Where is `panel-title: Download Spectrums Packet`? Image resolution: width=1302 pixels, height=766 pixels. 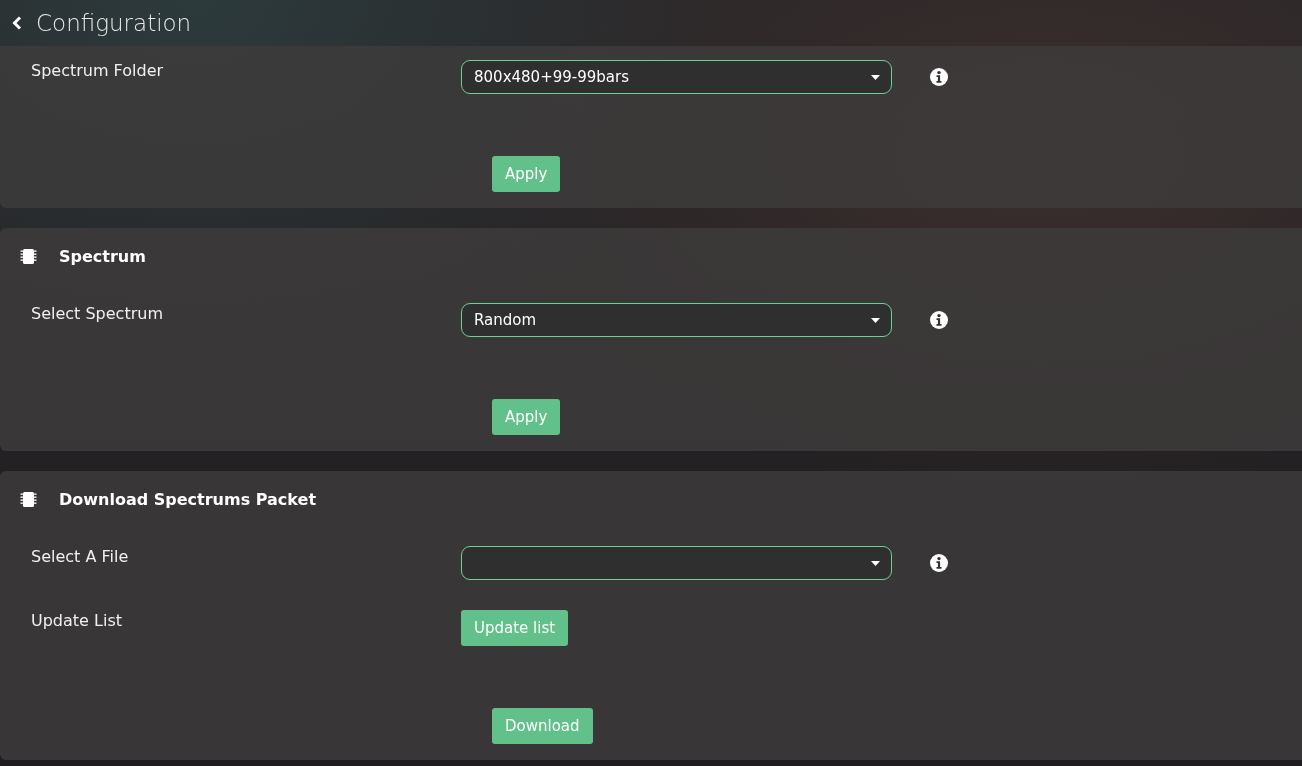 panel-title: Download Spectrums Packet is located at coordinates (188, 499).